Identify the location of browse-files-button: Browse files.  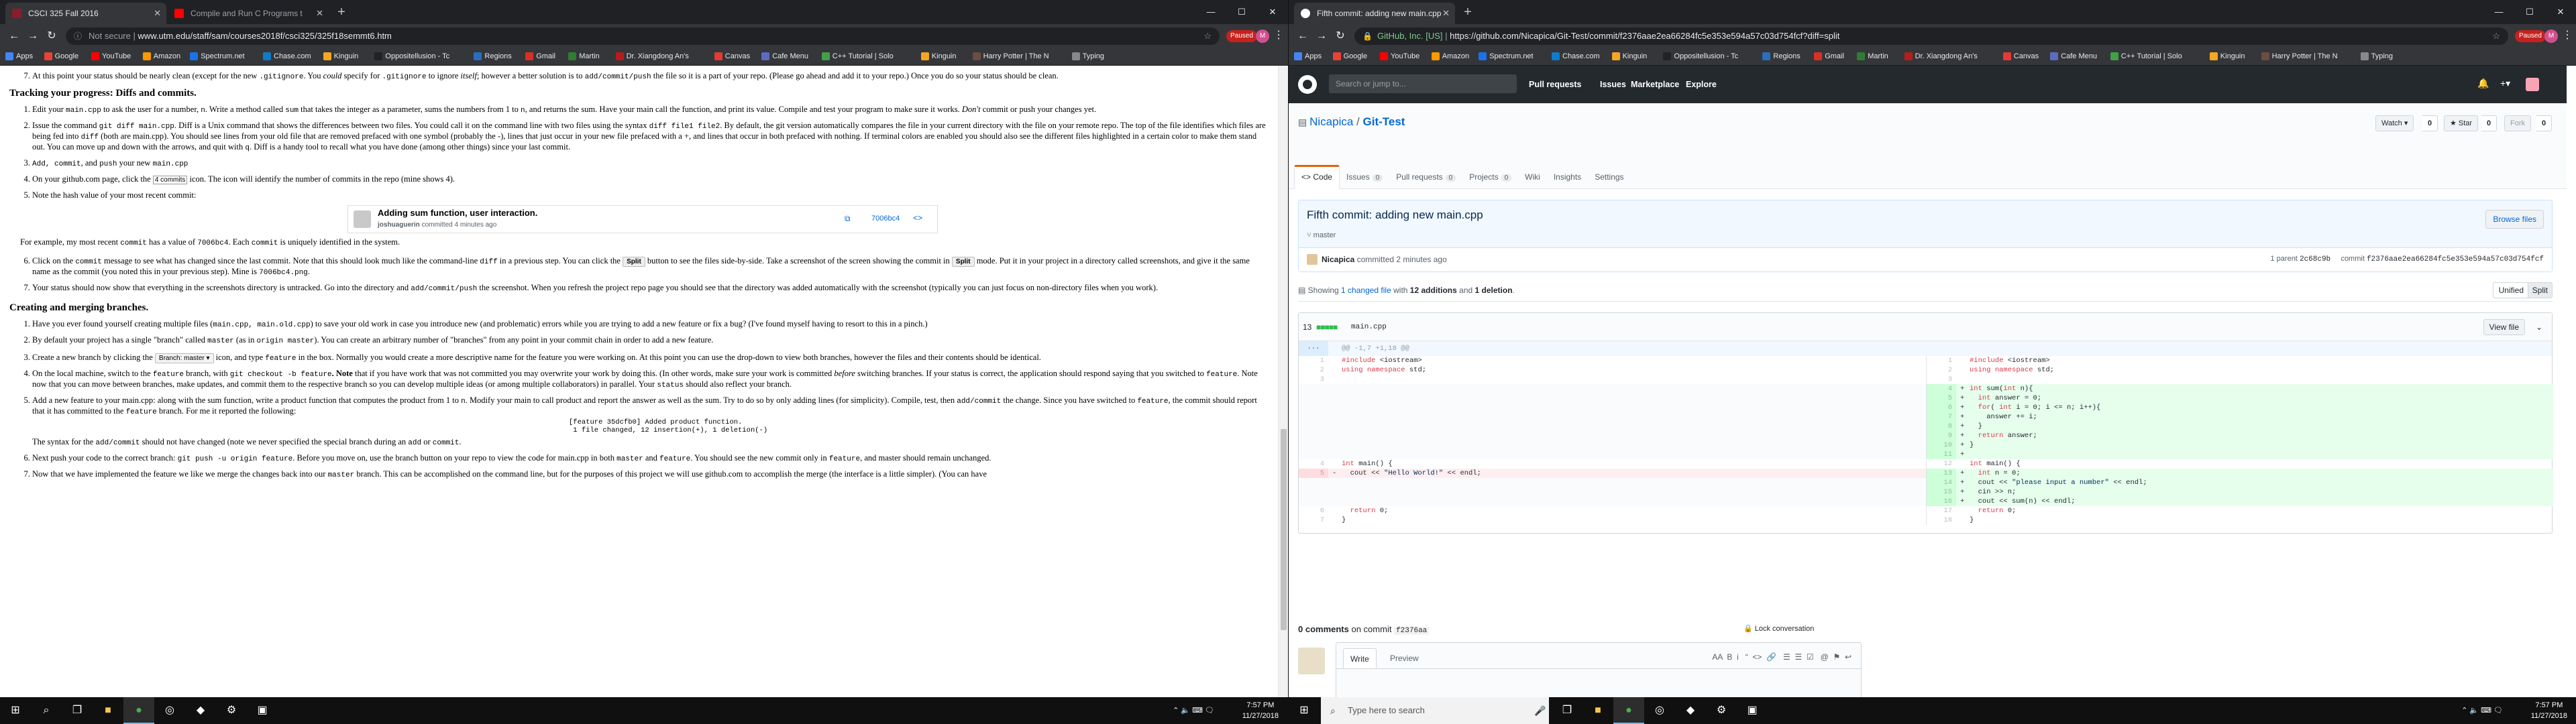
(2514, 219).